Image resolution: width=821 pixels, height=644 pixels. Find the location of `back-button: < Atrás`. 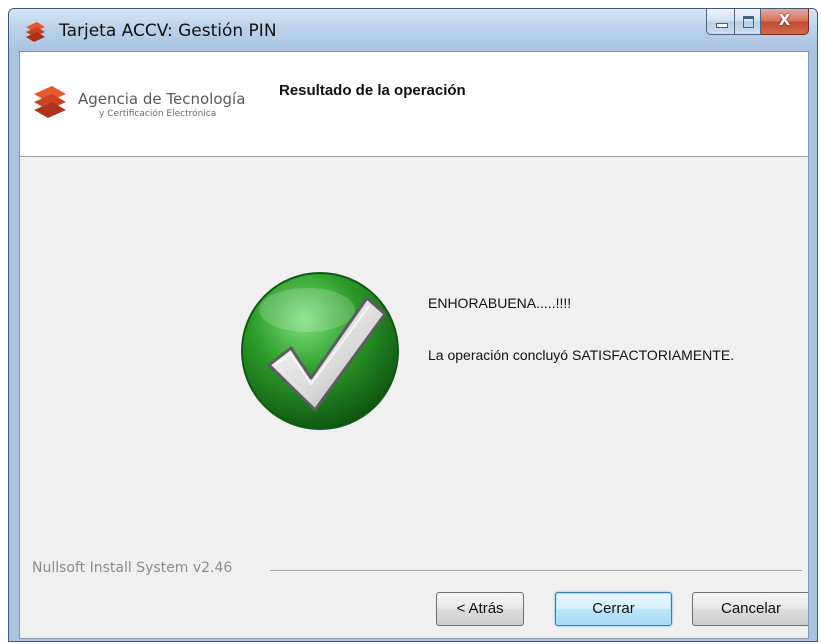

back-button: < Atrás is located at coordinates (480, 609).